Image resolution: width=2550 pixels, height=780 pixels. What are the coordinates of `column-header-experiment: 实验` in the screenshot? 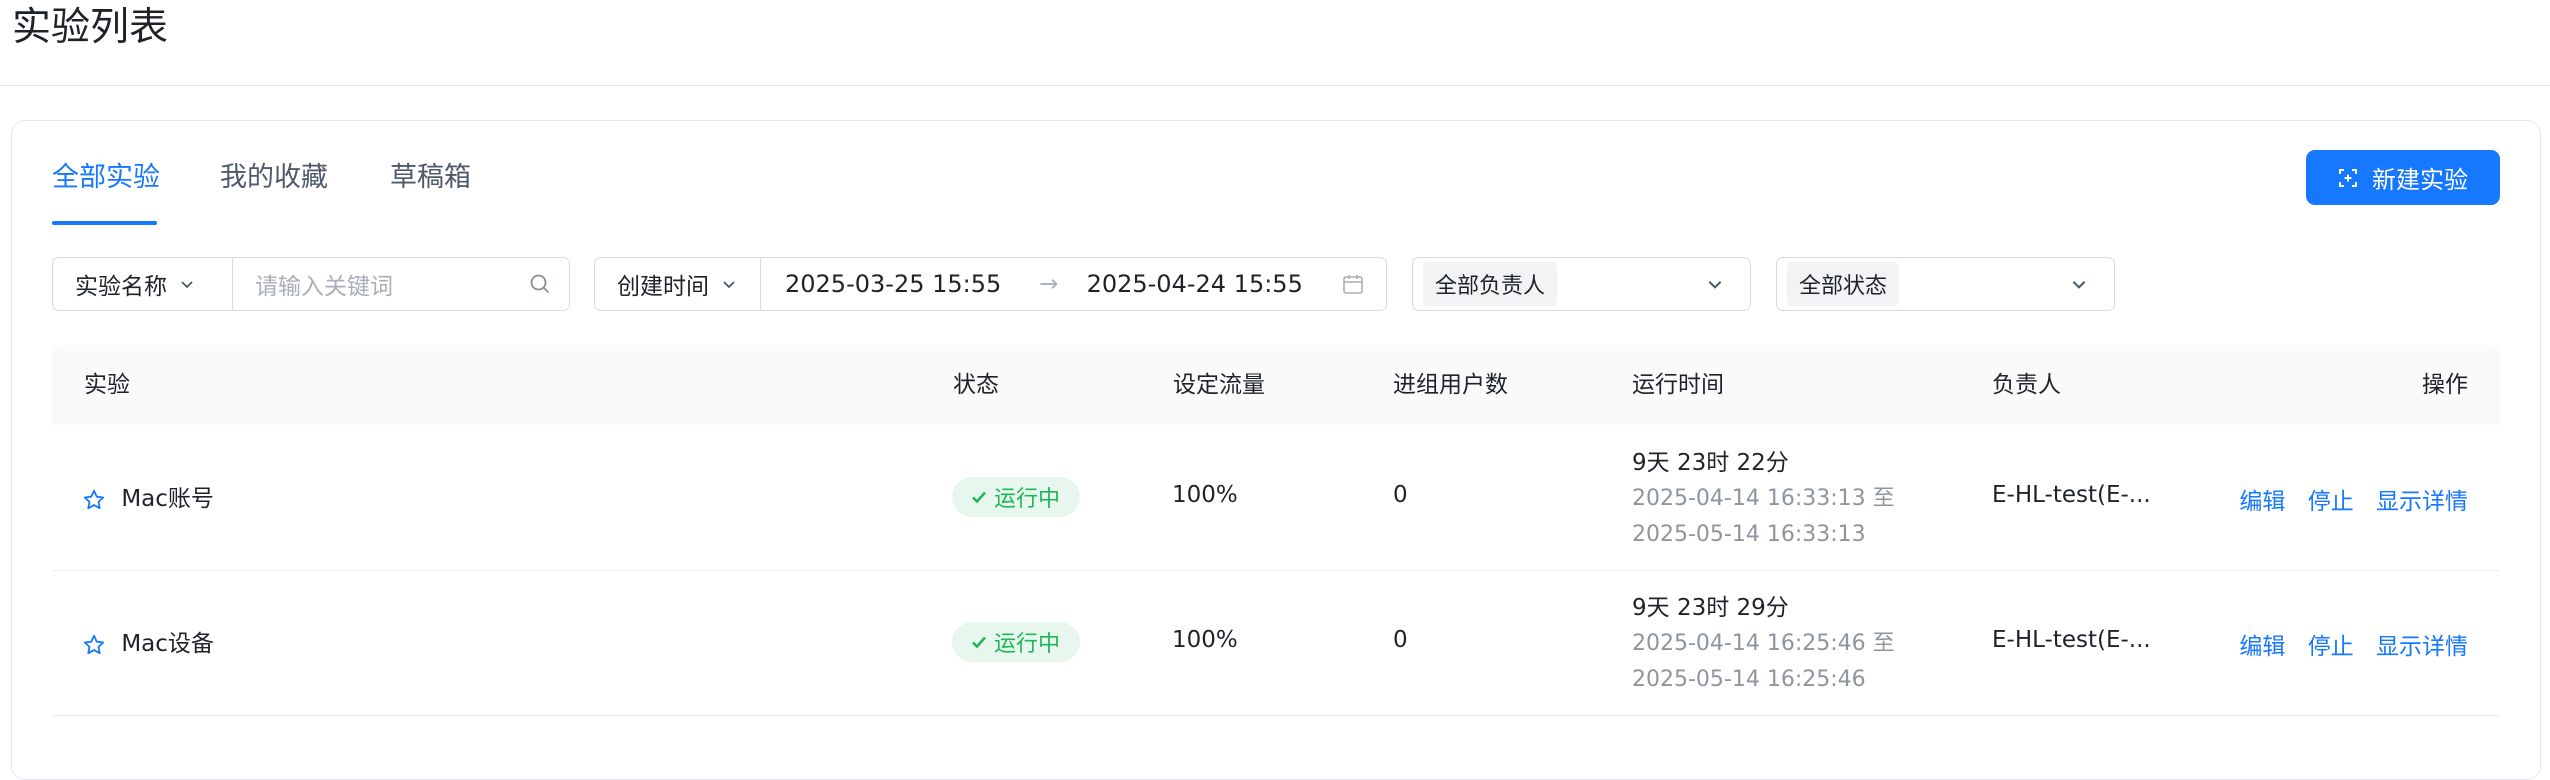 It's located at (107, 385).